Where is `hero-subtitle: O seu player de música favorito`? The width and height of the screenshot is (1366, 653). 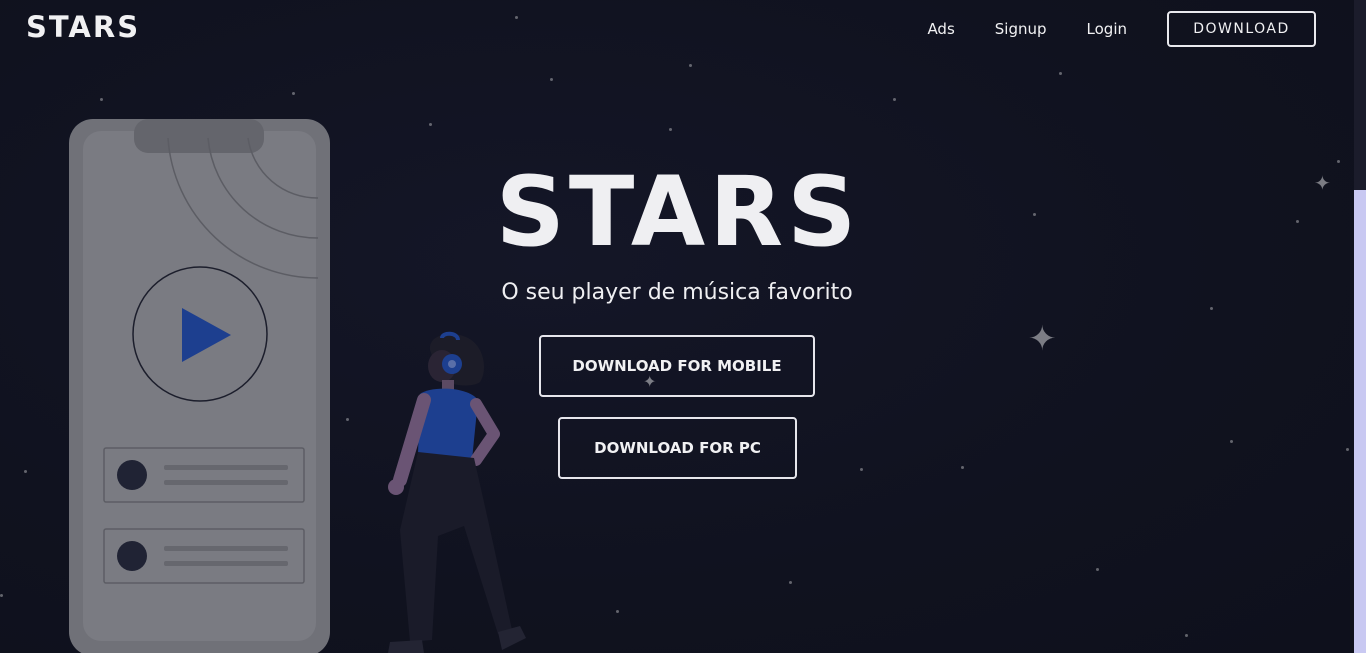 hero-subtitle: O seu player de música favorito is located at coordinates (677, 292).